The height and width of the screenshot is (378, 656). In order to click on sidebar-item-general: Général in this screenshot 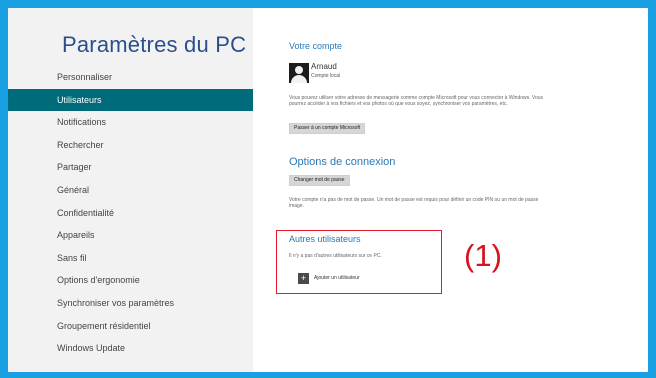, I will do `click(130, 190)`.